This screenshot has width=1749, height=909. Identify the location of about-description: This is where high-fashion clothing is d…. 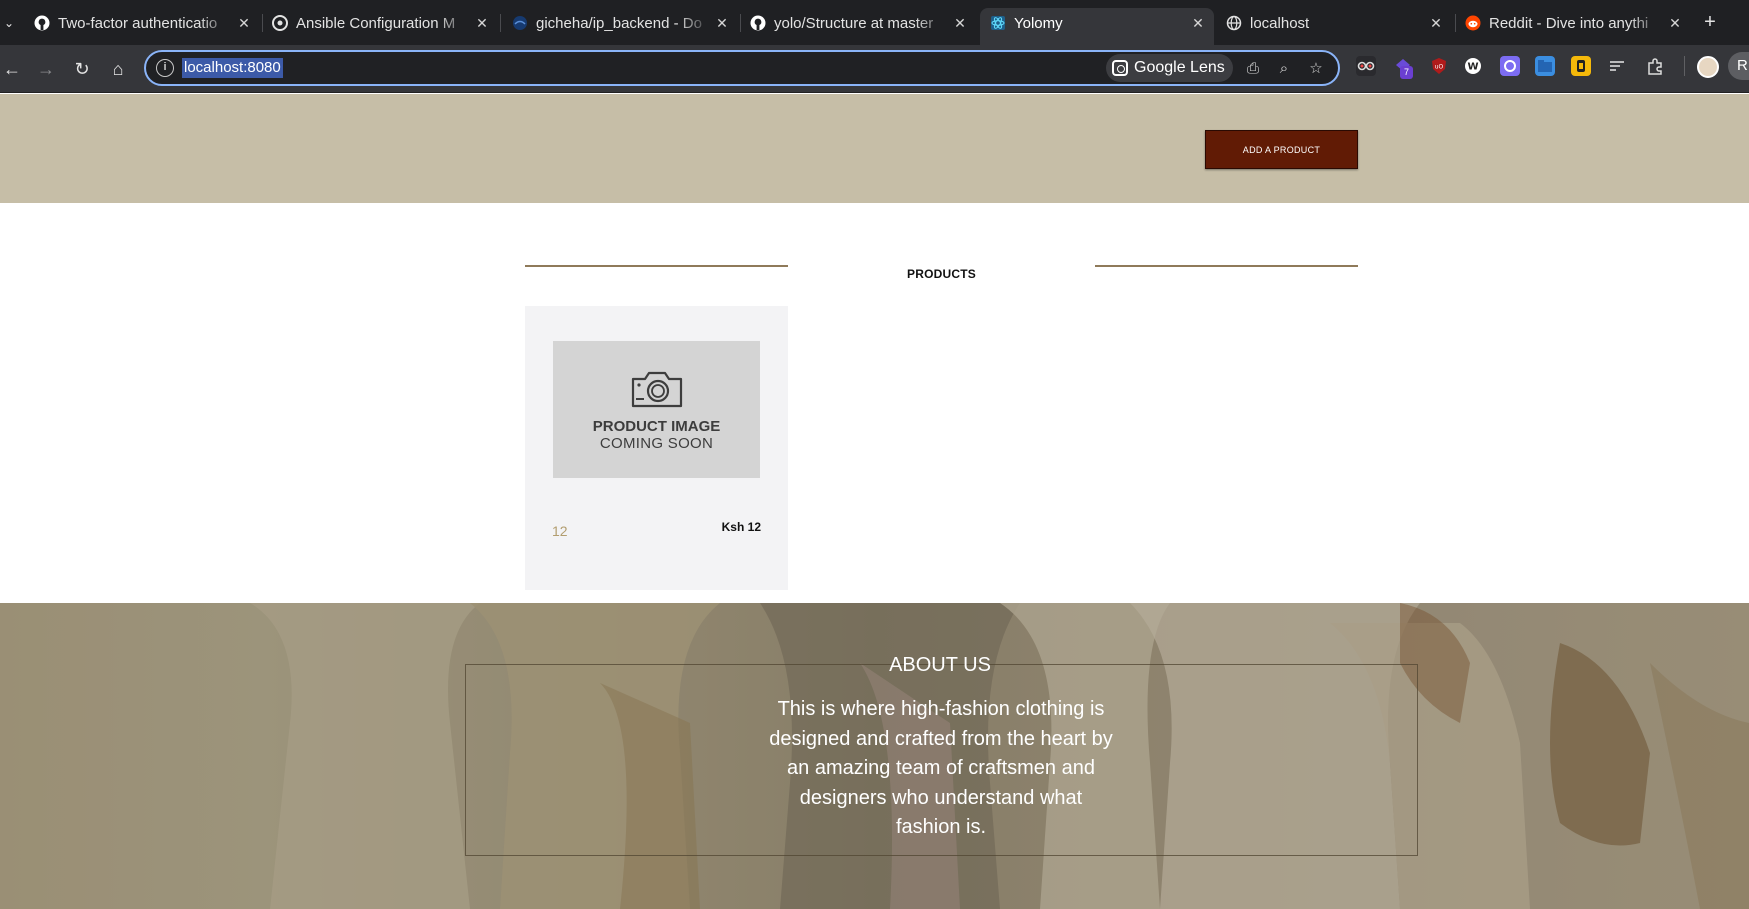
(941, 768).